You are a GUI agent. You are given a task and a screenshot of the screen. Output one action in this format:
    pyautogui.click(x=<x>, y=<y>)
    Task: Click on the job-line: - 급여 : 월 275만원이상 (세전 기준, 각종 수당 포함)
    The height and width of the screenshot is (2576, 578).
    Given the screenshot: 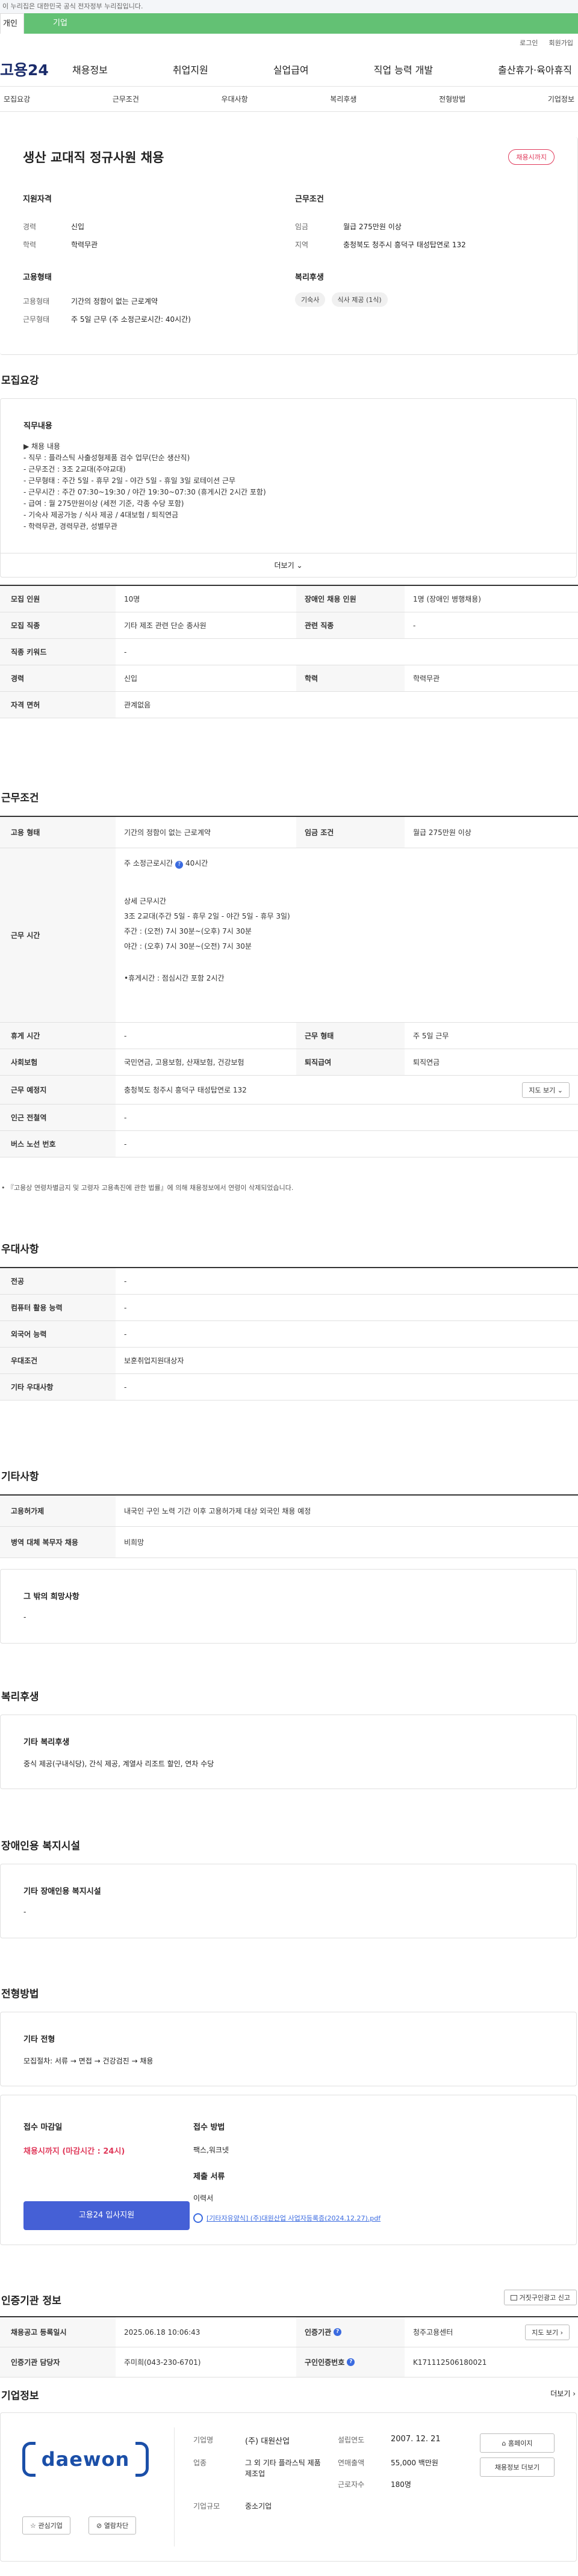 What is the action you would take?
    pyautogui.click(x=103, y=503)
    